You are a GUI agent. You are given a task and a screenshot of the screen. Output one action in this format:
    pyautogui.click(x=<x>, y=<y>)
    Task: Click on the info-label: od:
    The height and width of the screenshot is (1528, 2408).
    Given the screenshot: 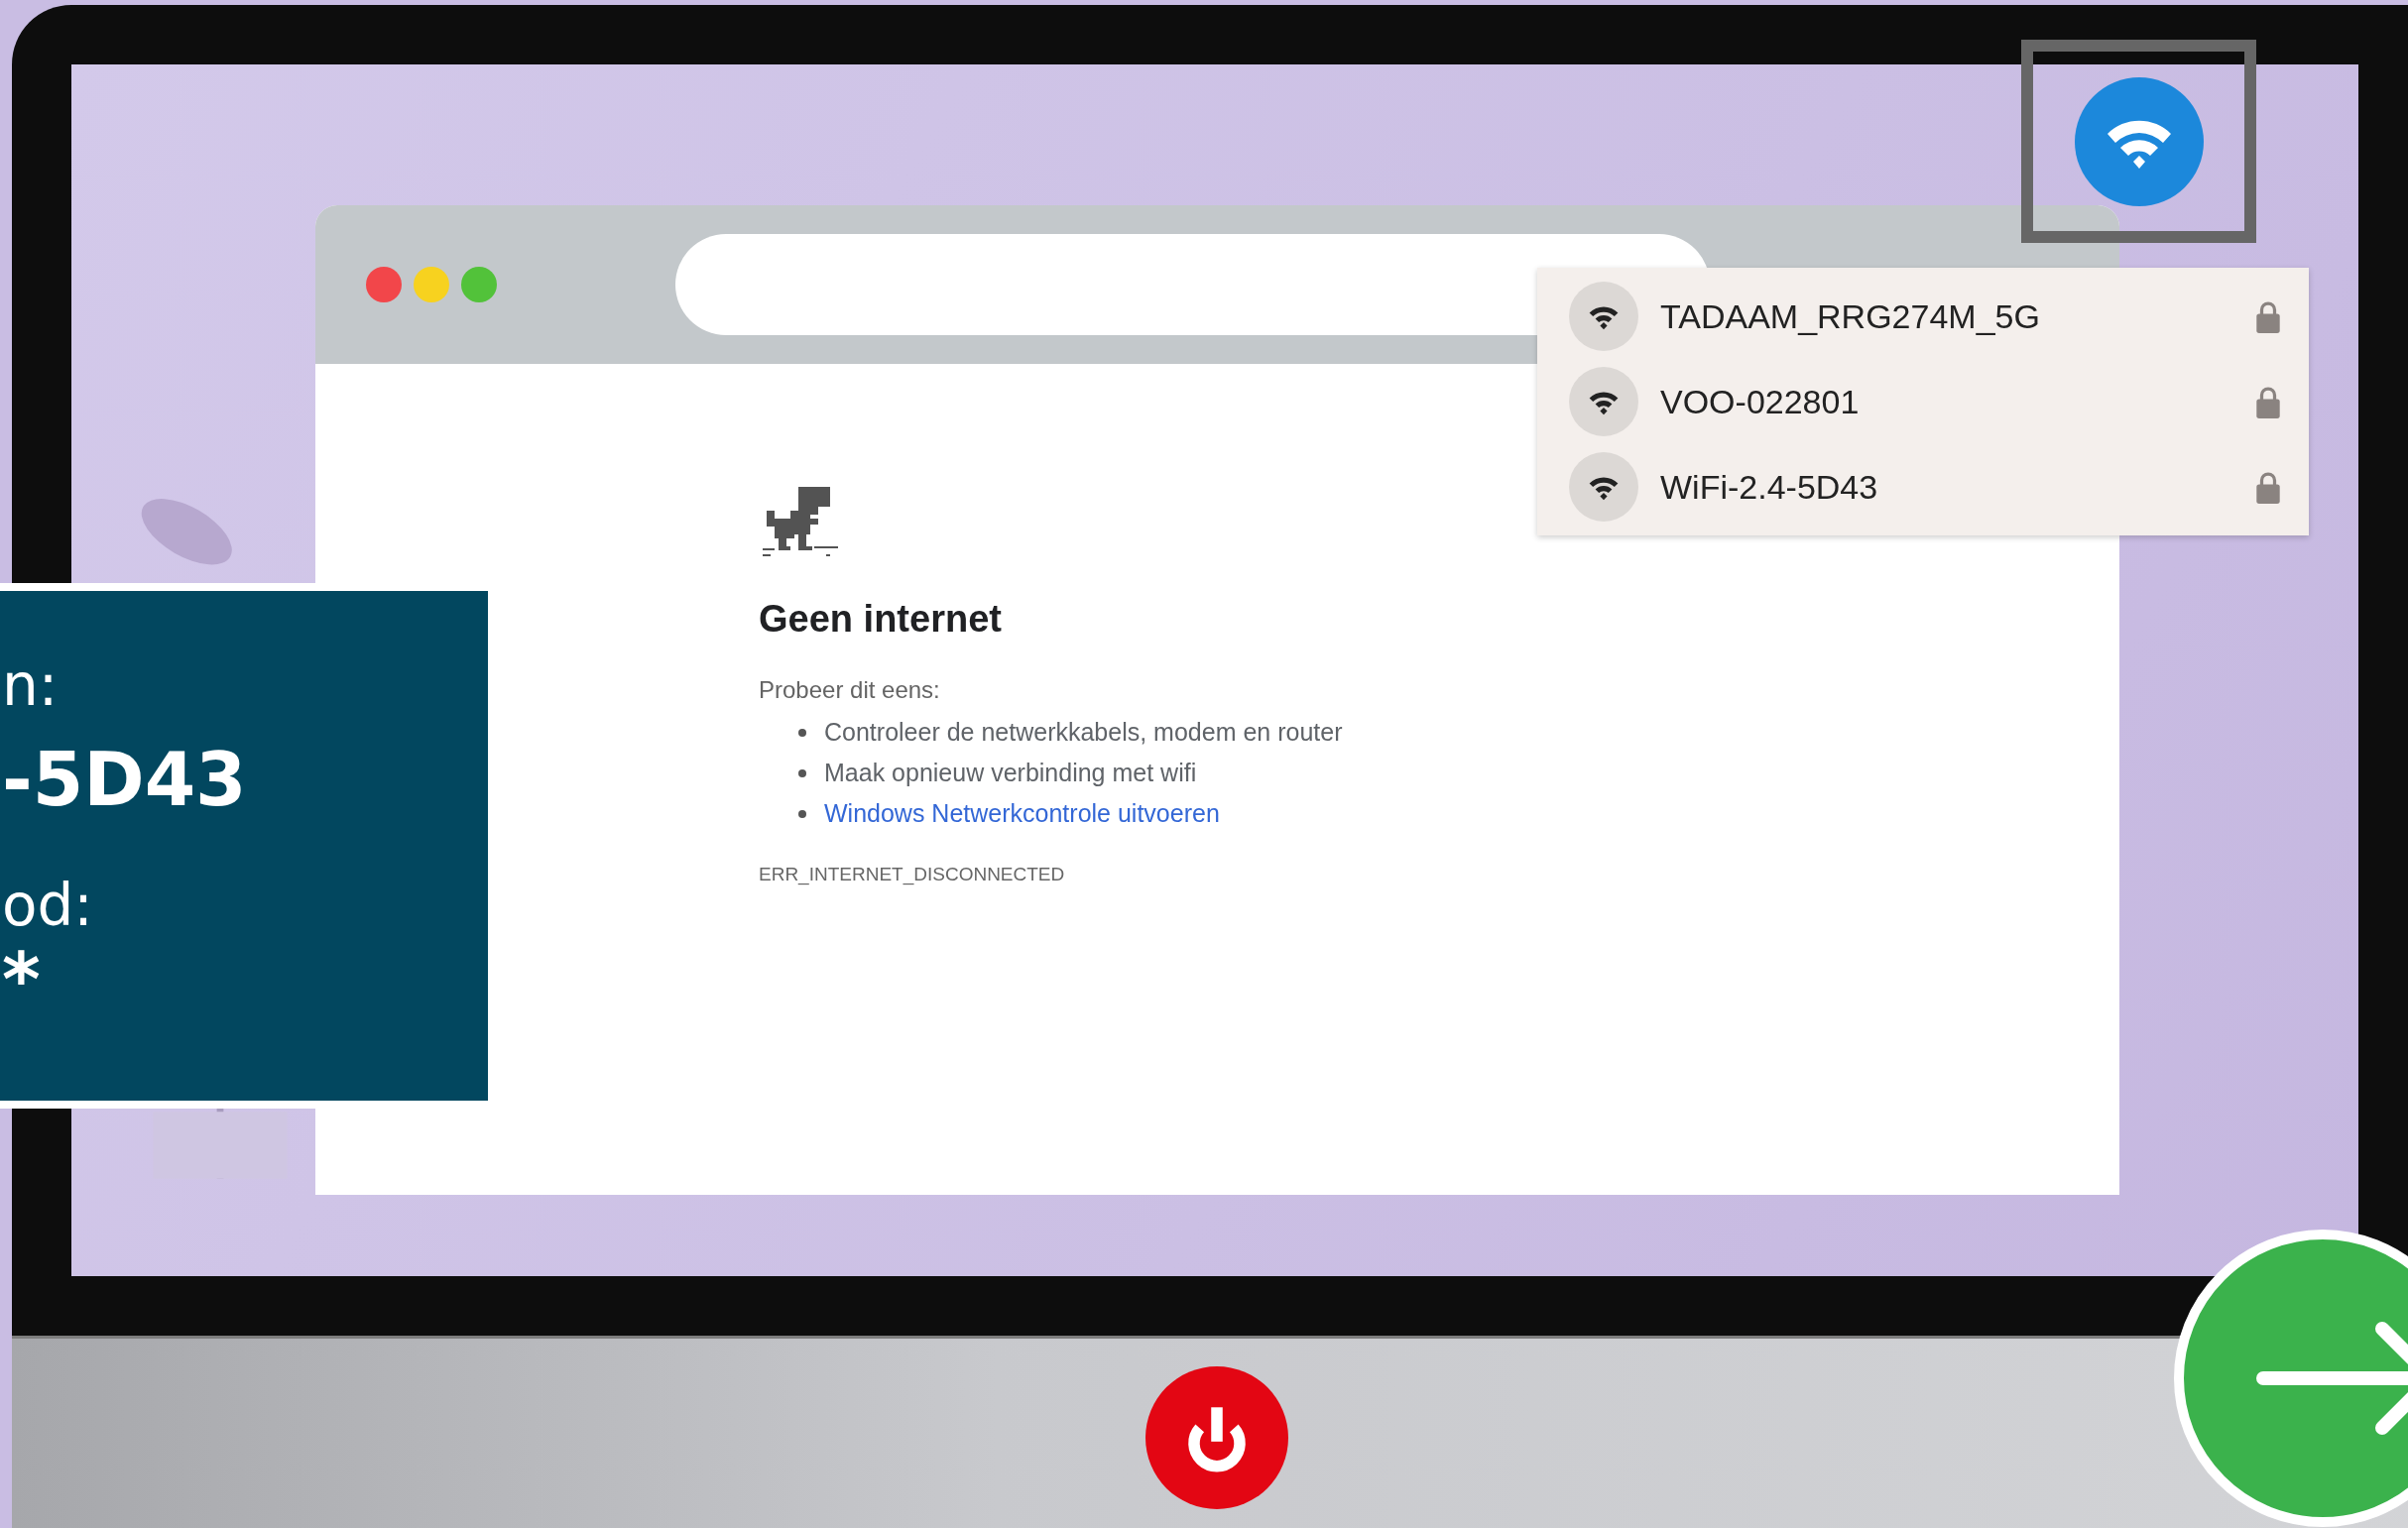 What is the action you would take?
    pyautogui.click(x=48, y=905)
    